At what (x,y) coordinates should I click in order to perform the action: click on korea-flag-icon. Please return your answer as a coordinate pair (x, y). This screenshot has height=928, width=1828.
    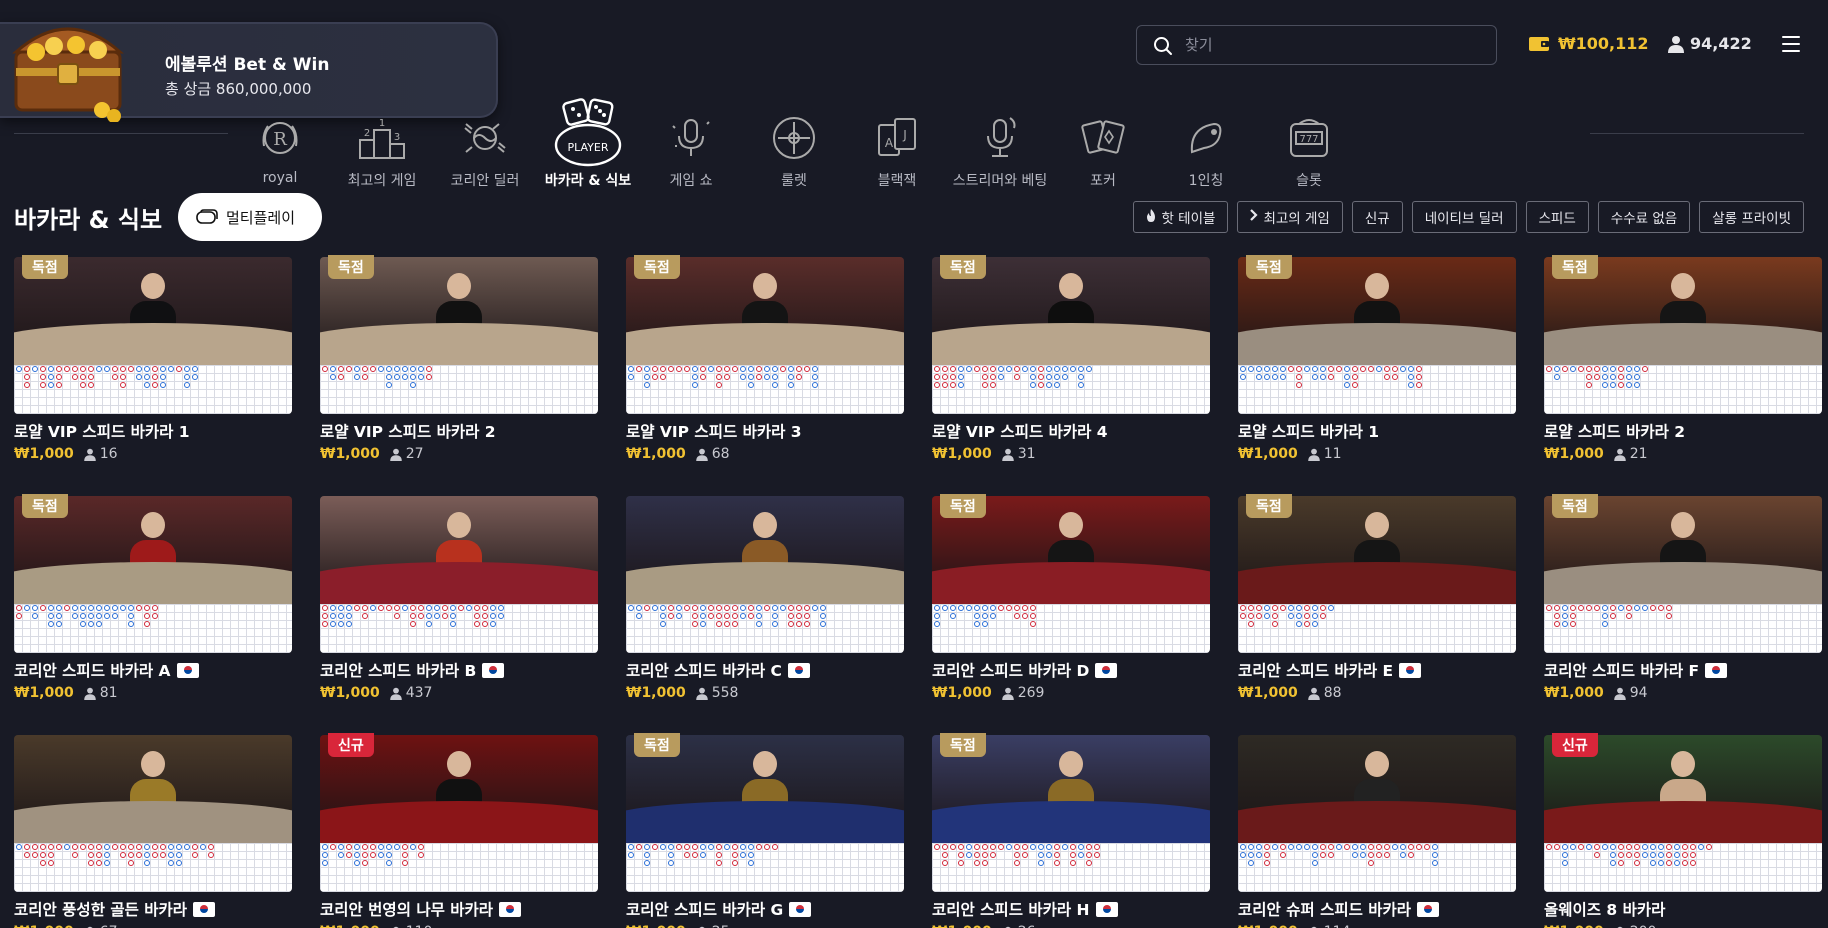
    Looking at the image, I should click on (1410, 670).